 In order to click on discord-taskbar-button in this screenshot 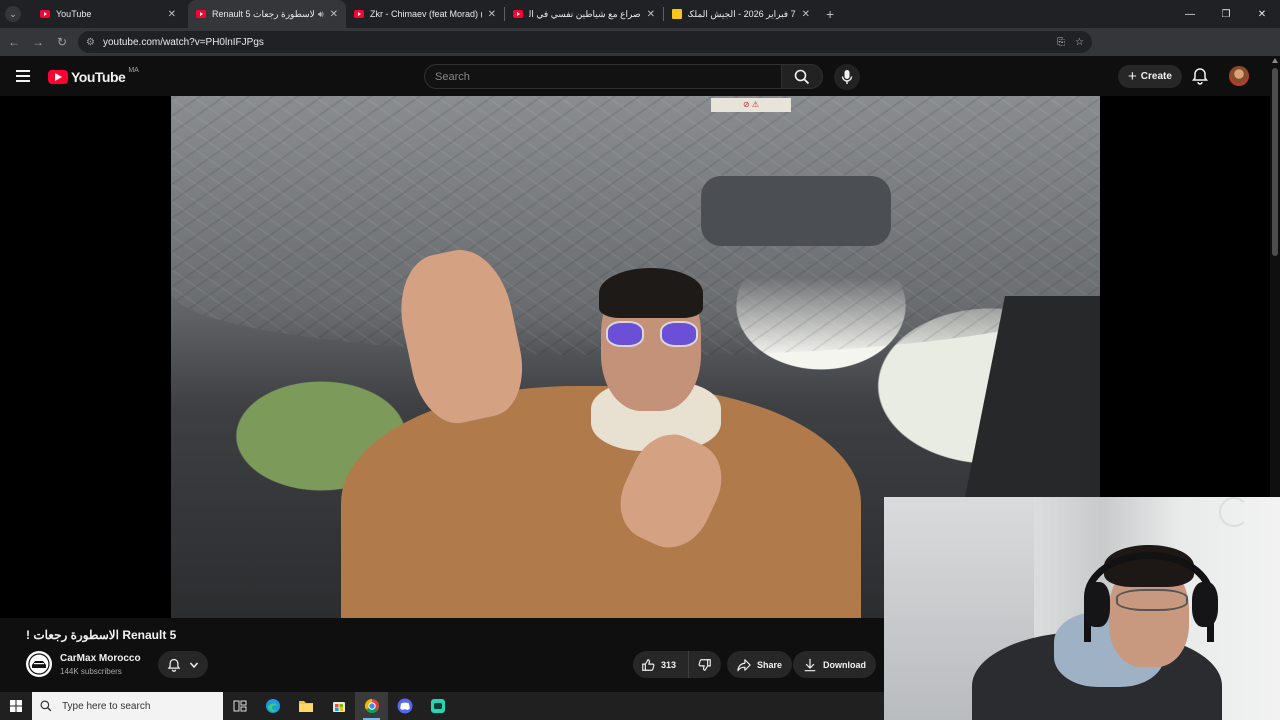, I will do `click(404, 706)`.